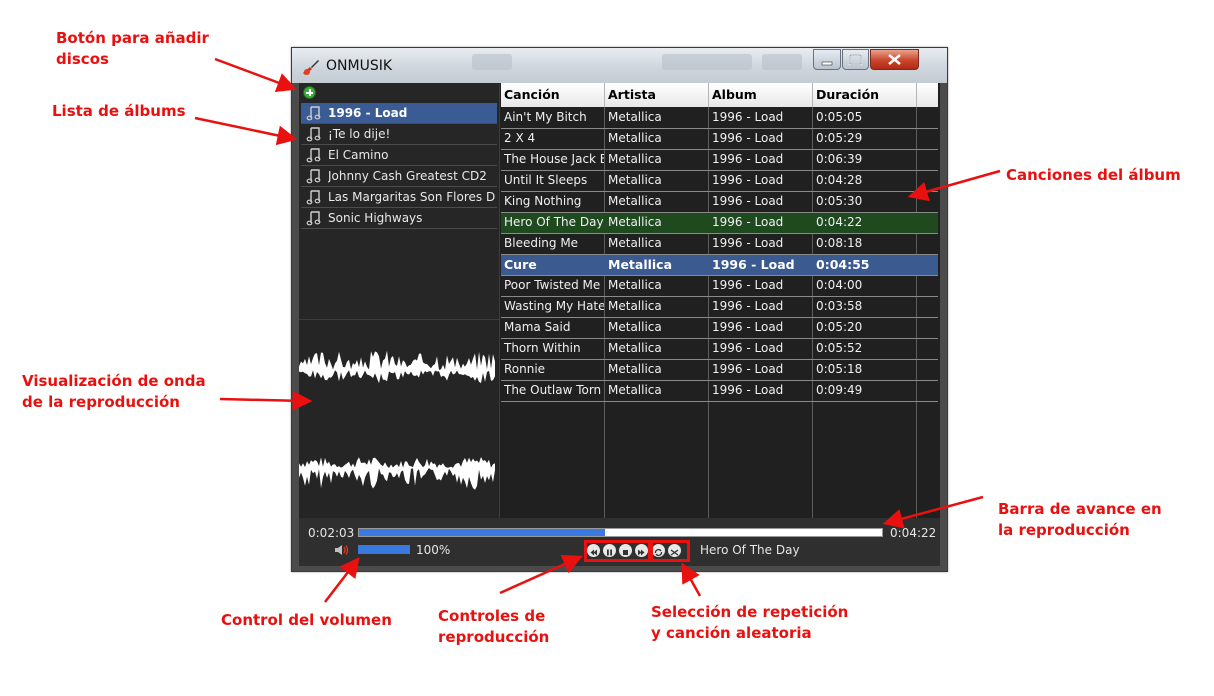 Image resolution: width=1214 pixels, height=696 pixels. I want to click on album-item: El Camino, so click(399, 155).